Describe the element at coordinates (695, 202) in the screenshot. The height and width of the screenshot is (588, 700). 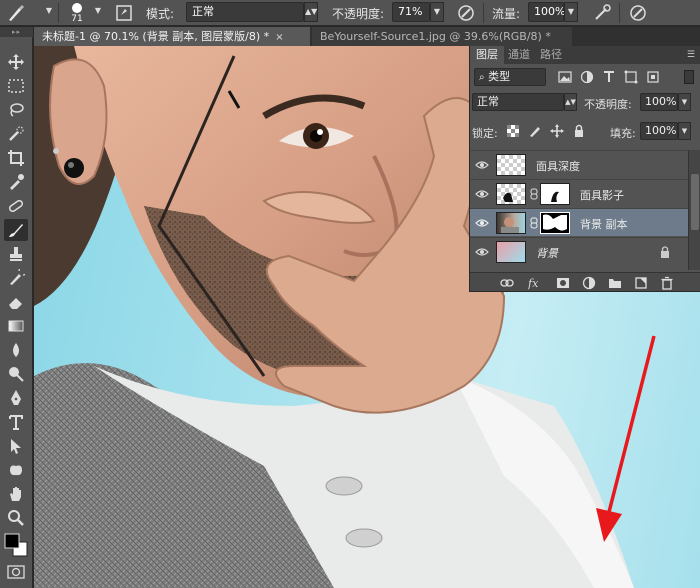
I see `scrollbar-thumb` at that location.